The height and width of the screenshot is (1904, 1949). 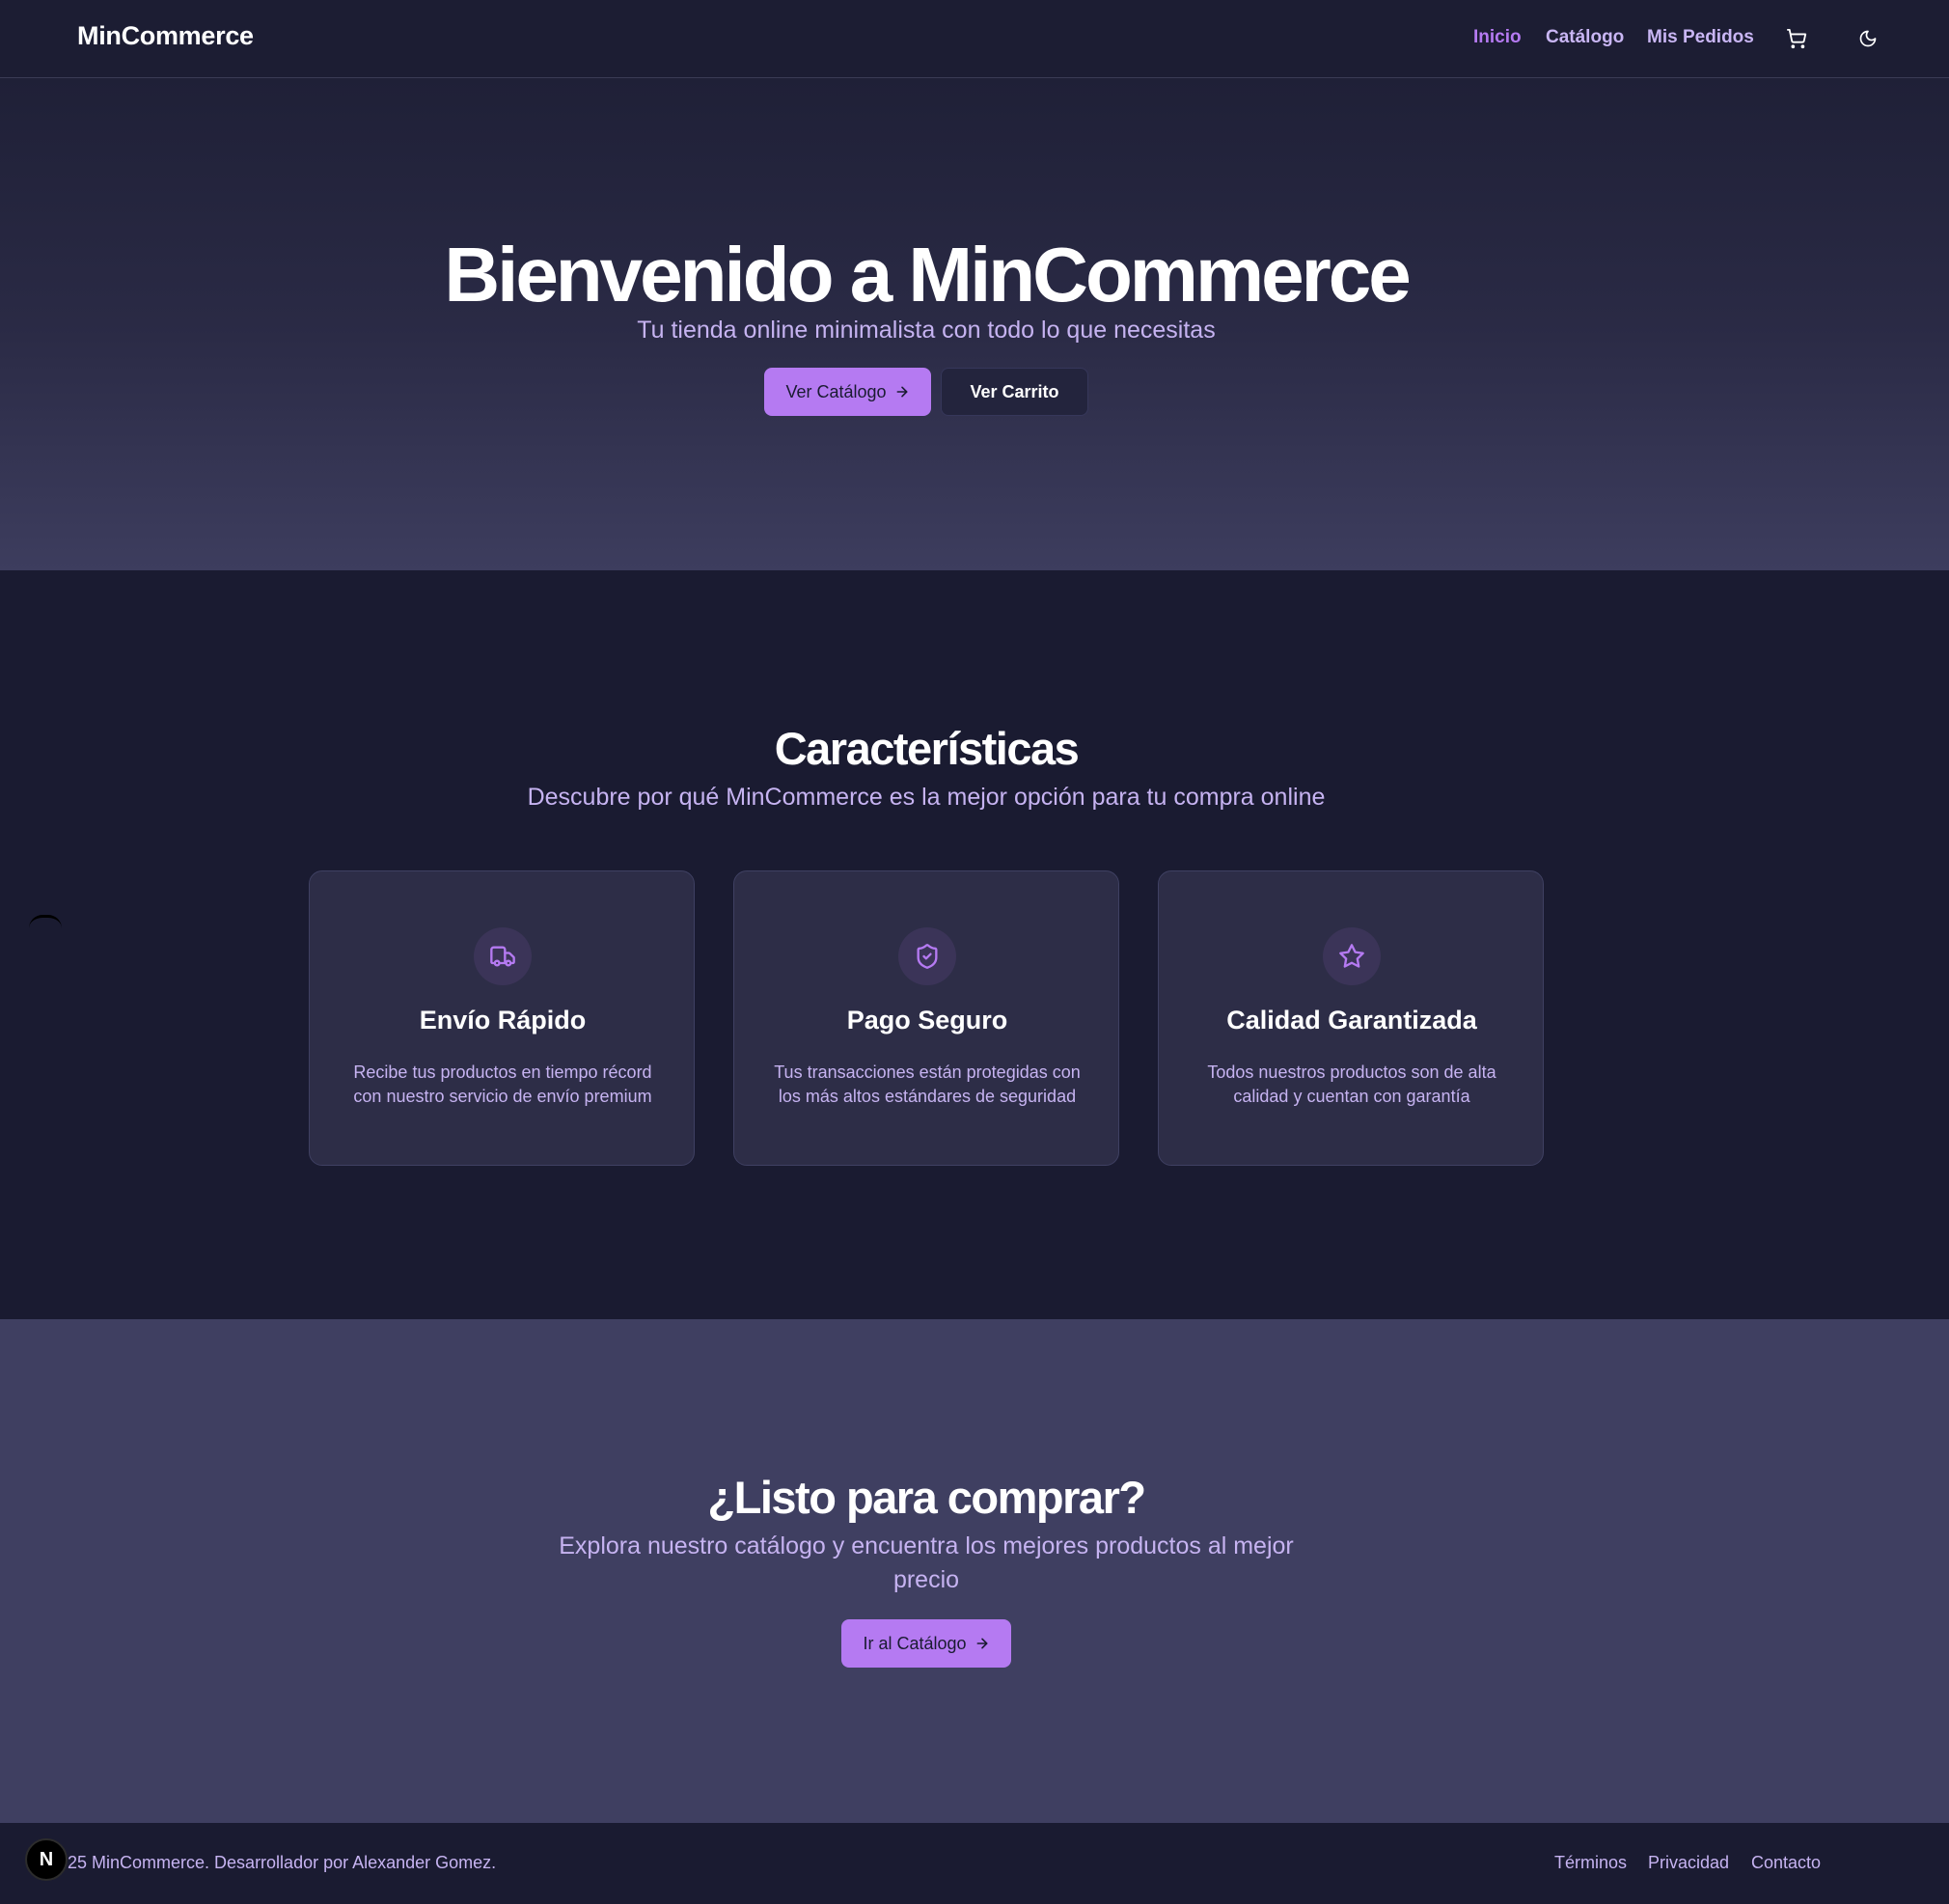 I want to click on footer-link-privacy: Privacidad, so click(x=1688, y=1863).